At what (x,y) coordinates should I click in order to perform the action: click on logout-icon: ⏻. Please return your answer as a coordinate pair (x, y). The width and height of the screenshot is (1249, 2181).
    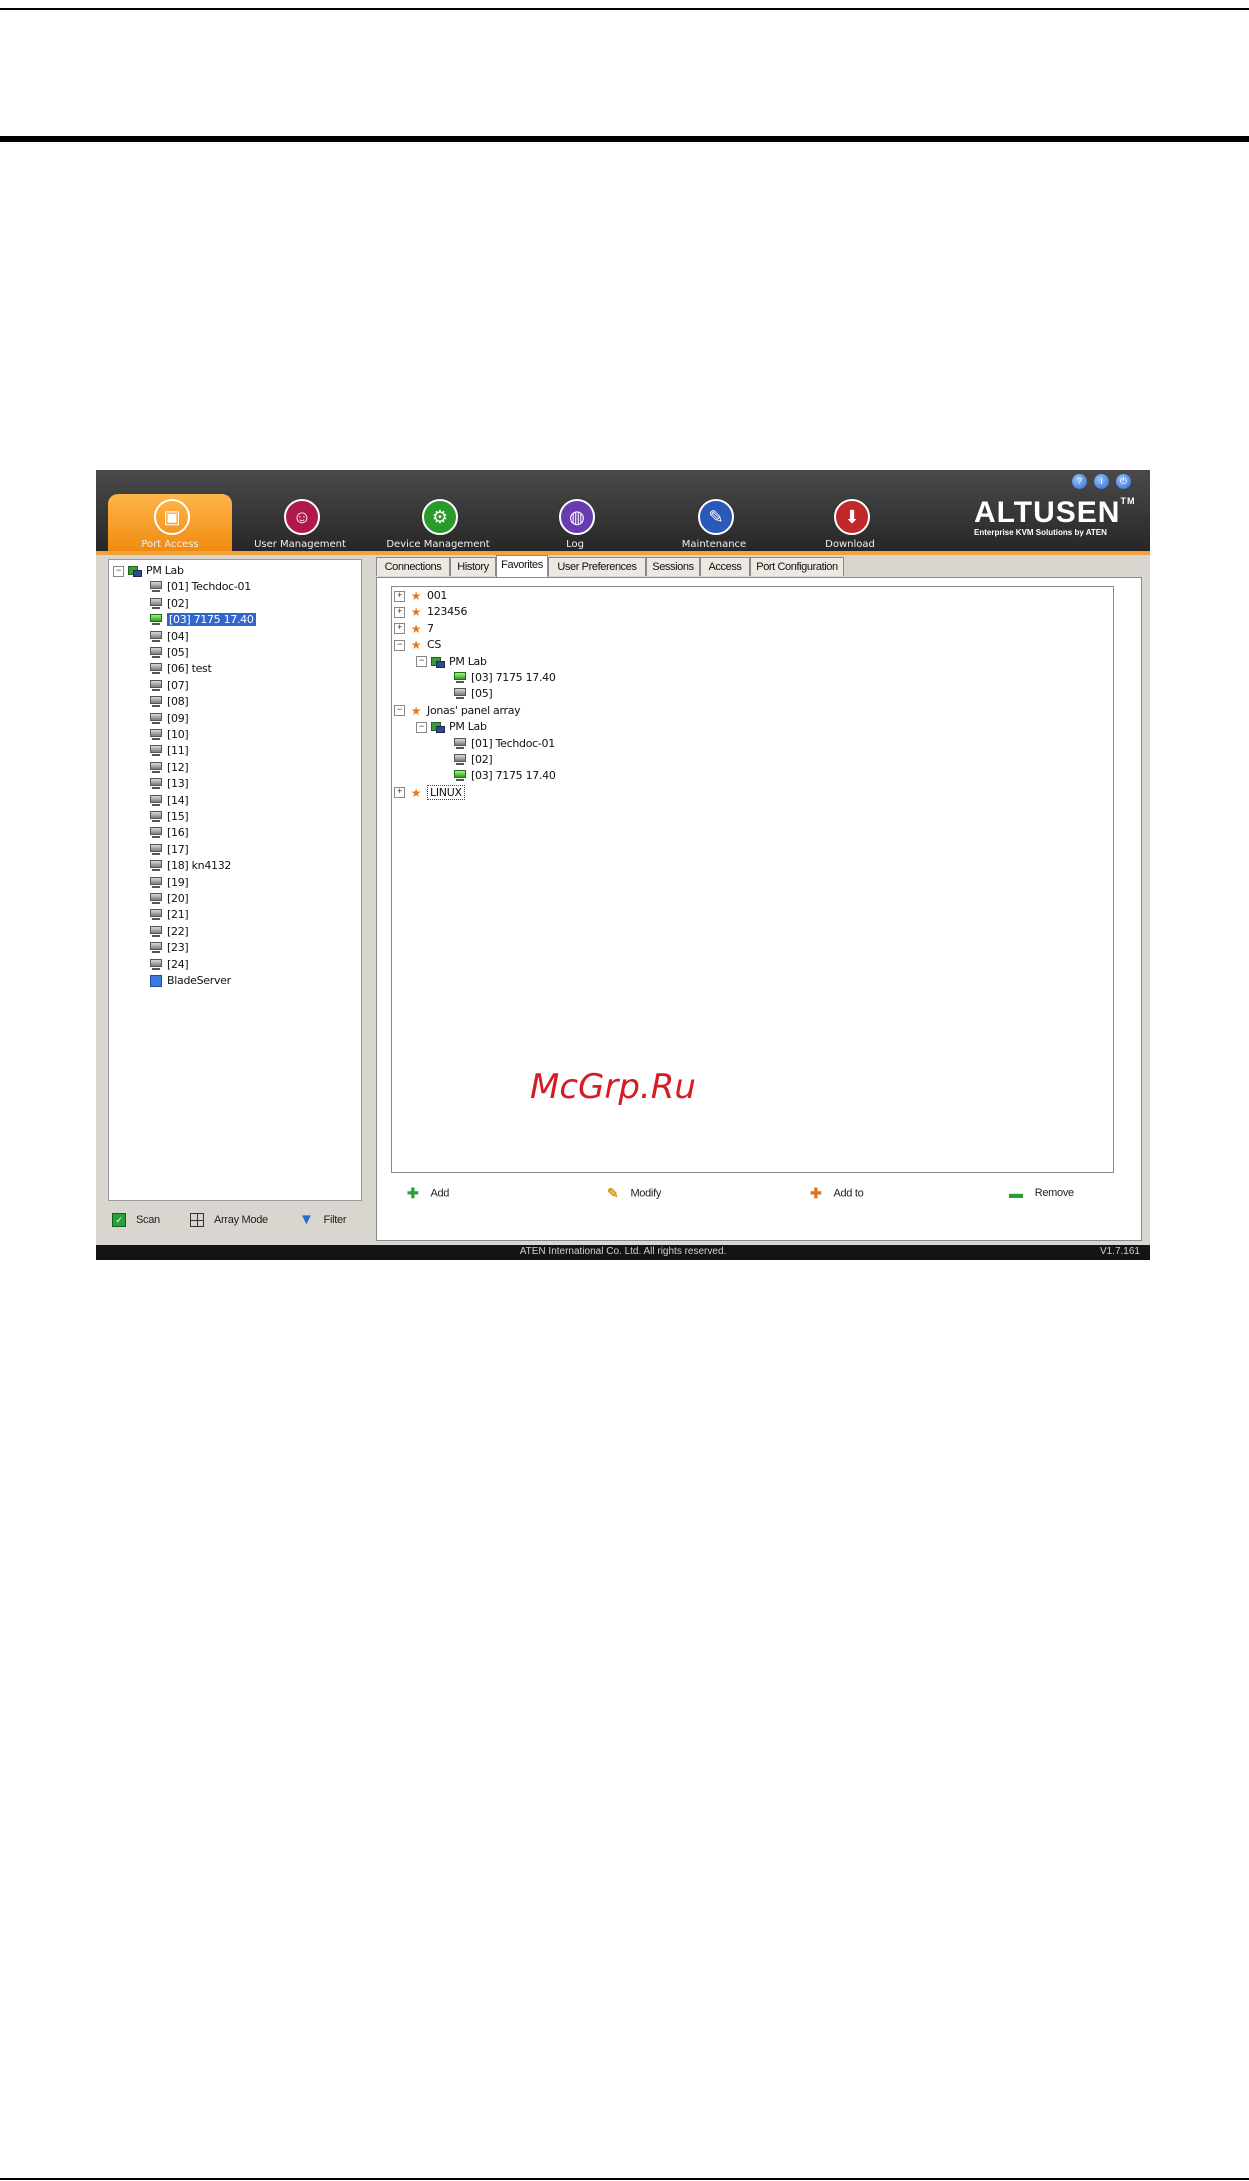
    Looking at the image, I should click on (1123, 481).